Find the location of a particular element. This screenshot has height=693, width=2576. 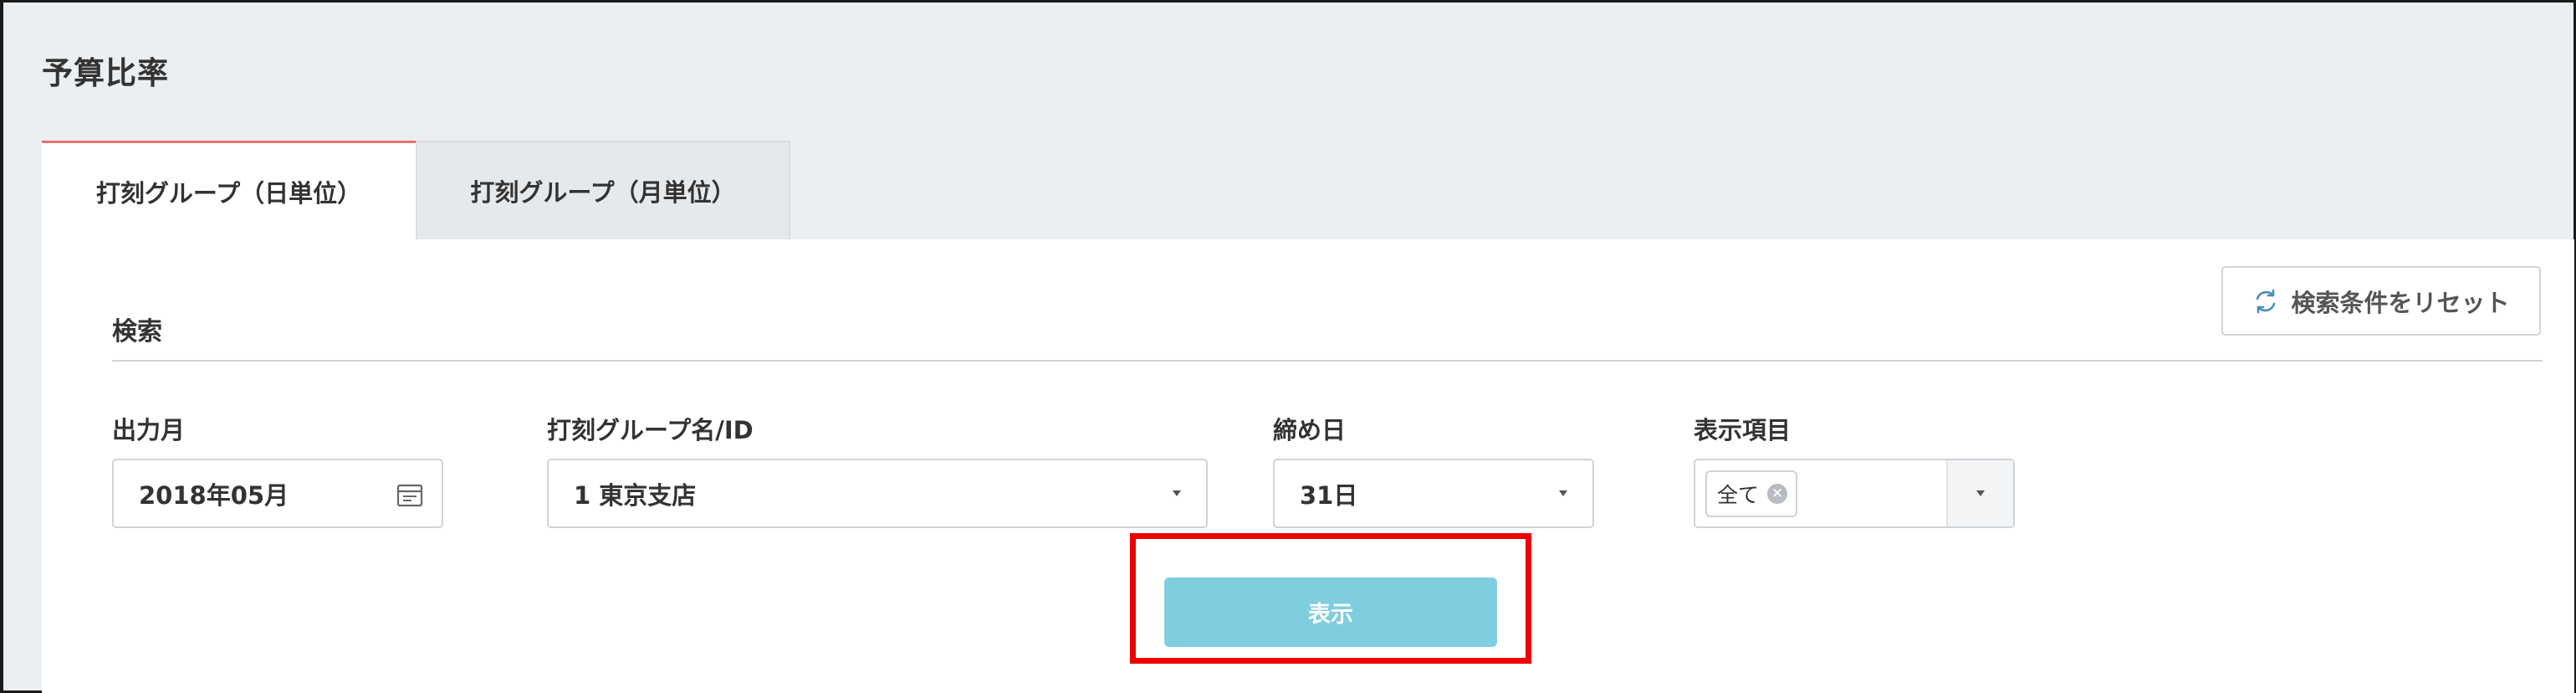

month-value: 2018年05月 is located at coordinates (214, 495).